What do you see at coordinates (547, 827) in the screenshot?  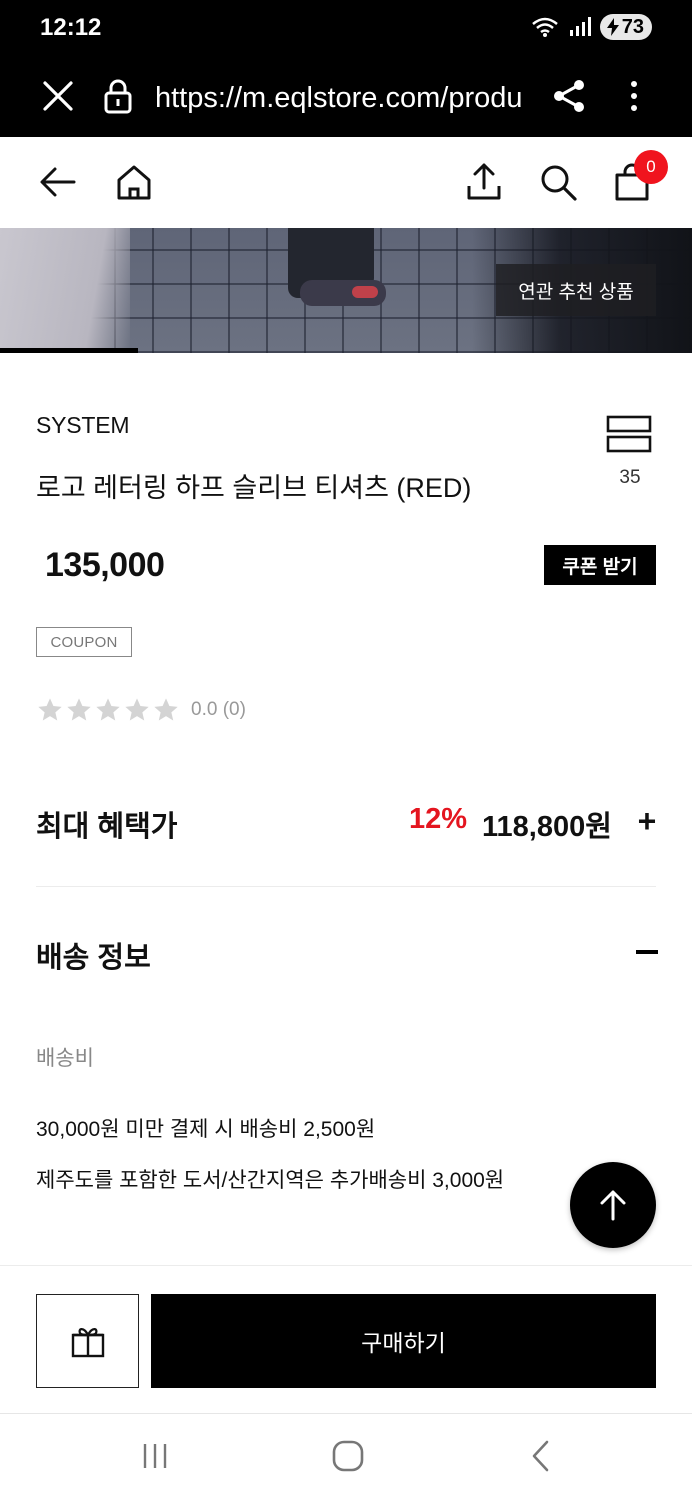 I see `max-benefit-price: 118,800원` at bounding box center [547, 827].